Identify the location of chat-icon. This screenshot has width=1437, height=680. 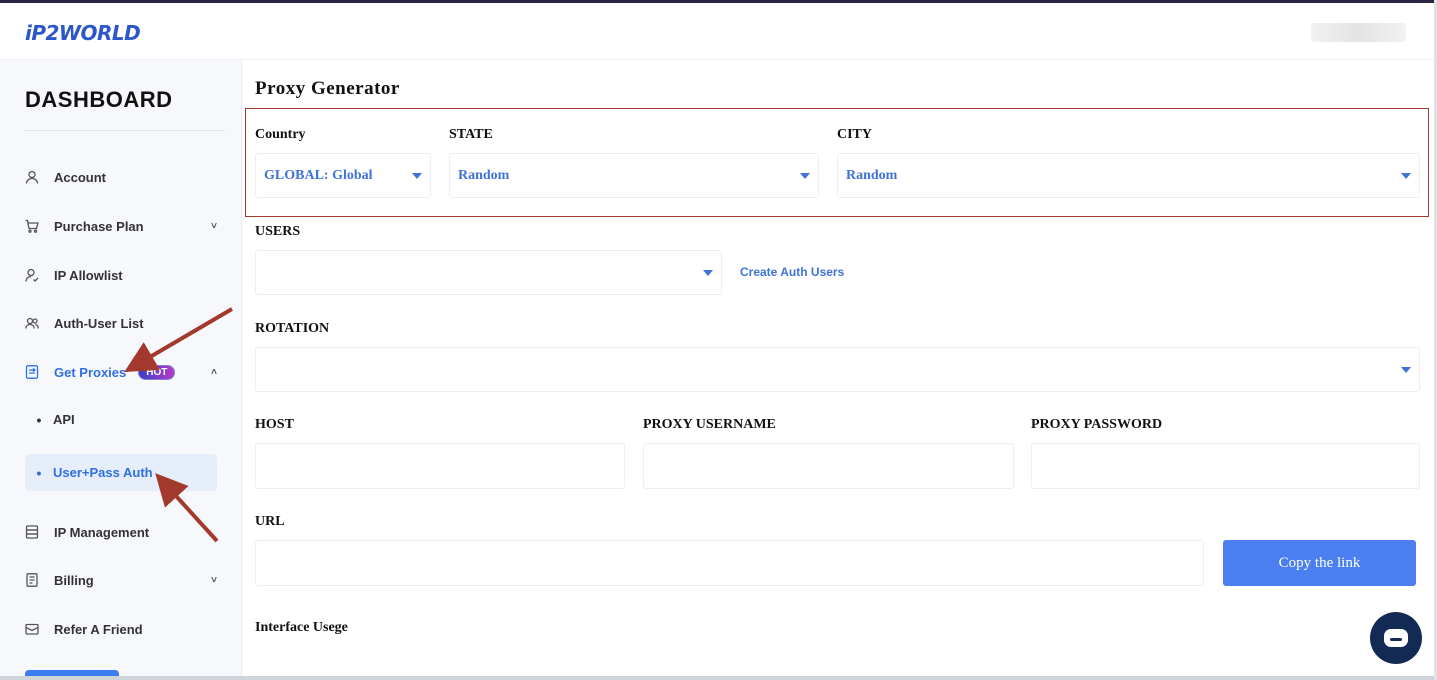
(1396, 638).